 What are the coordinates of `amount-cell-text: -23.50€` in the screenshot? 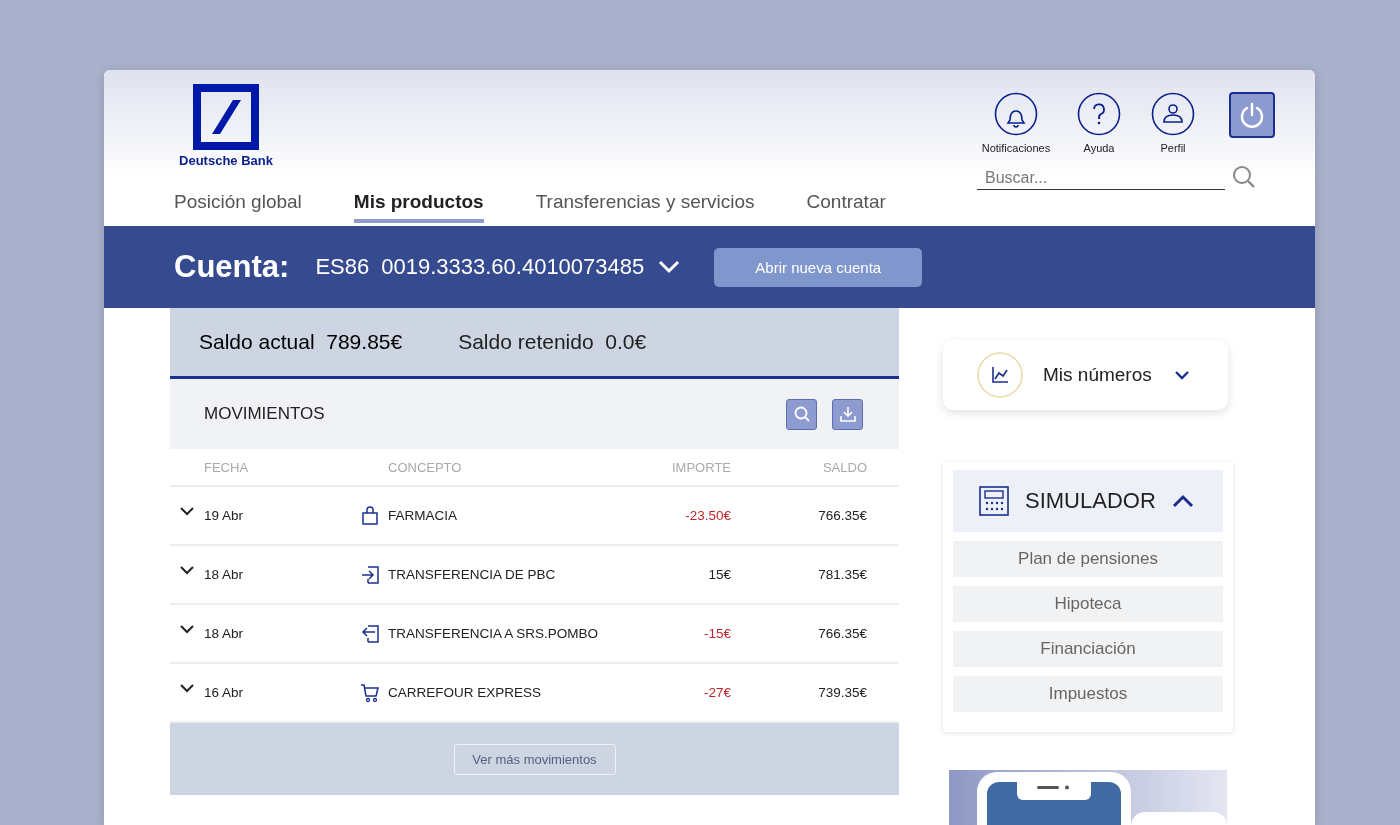 It's located at (707, 515).